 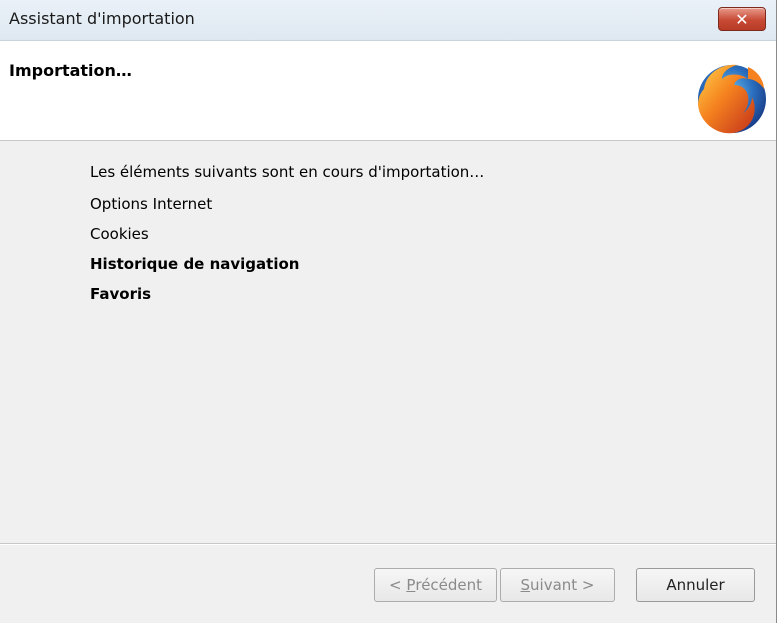 I want to click on close-icon: ✕, so click(x=742, y=19).